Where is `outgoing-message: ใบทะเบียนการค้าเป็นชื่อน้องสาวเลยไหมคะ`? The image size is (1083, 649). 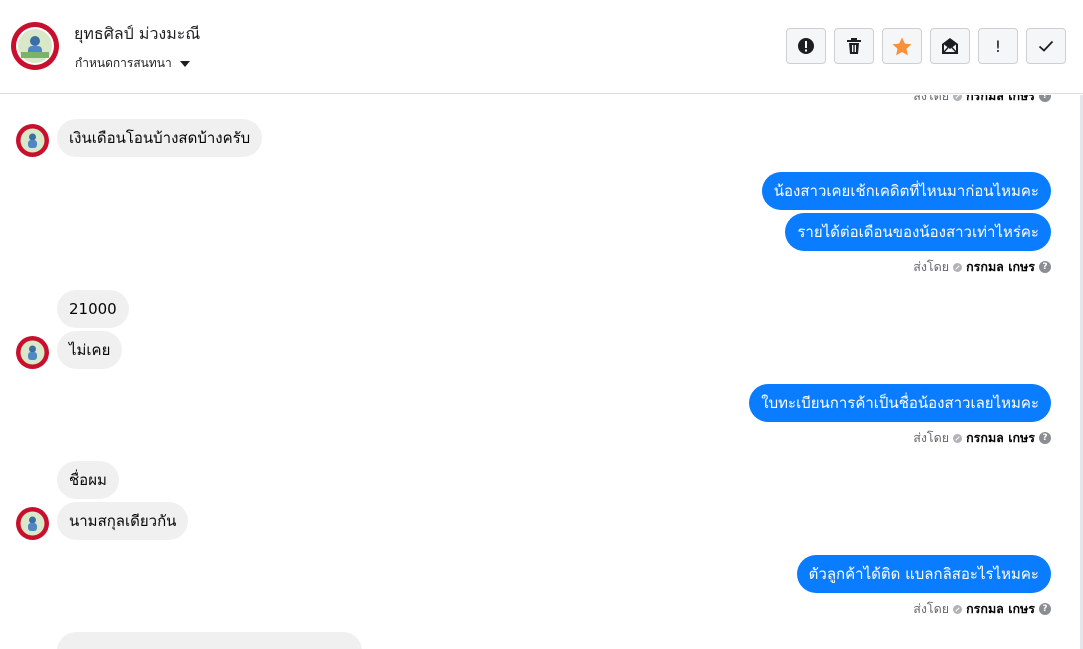 outgoing-message: ใบทะเบียนการค้าเป็นชื่อน้องสาวเลยไหมคะ is located at coordinates (900, 403).